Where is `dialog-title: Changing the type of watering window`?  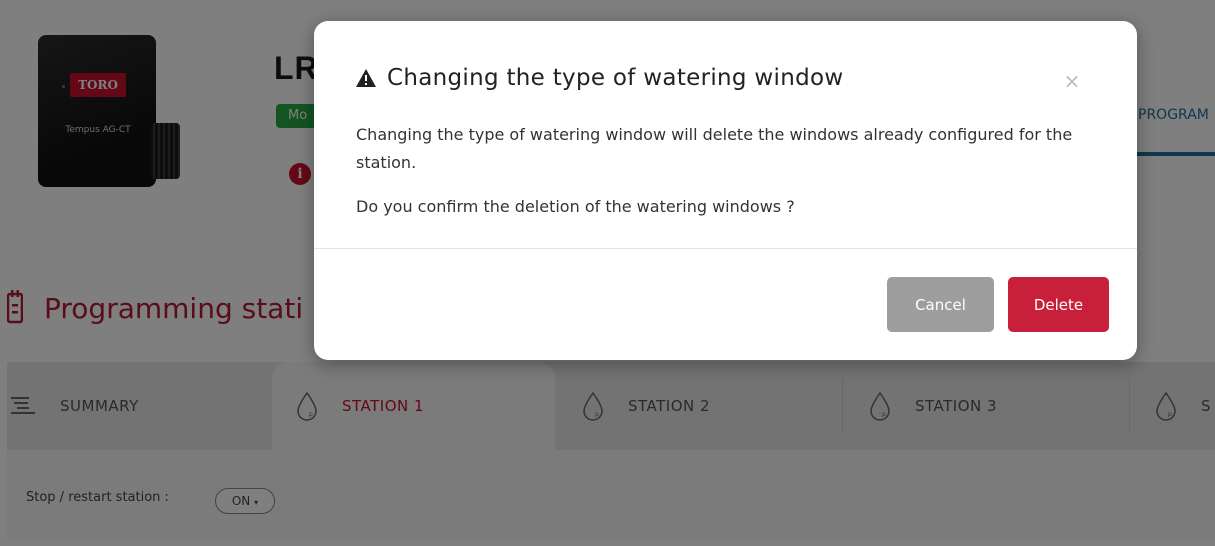
dialog-title: Changing the type of watering window is located at coordinates (599, 78).